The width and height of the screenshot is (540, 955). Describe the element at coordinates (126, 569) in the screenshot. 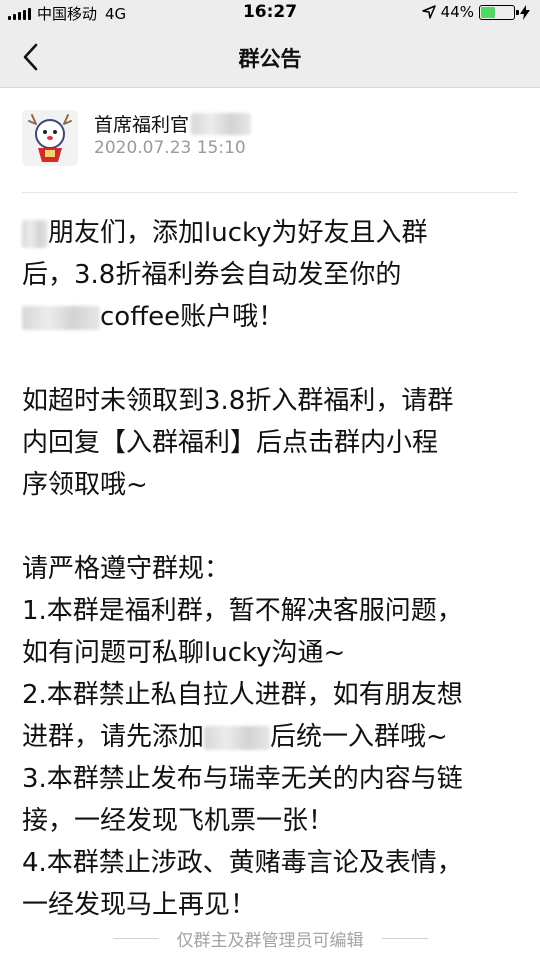

I see `rules-heading: 请严格遵守群规：` at that location.